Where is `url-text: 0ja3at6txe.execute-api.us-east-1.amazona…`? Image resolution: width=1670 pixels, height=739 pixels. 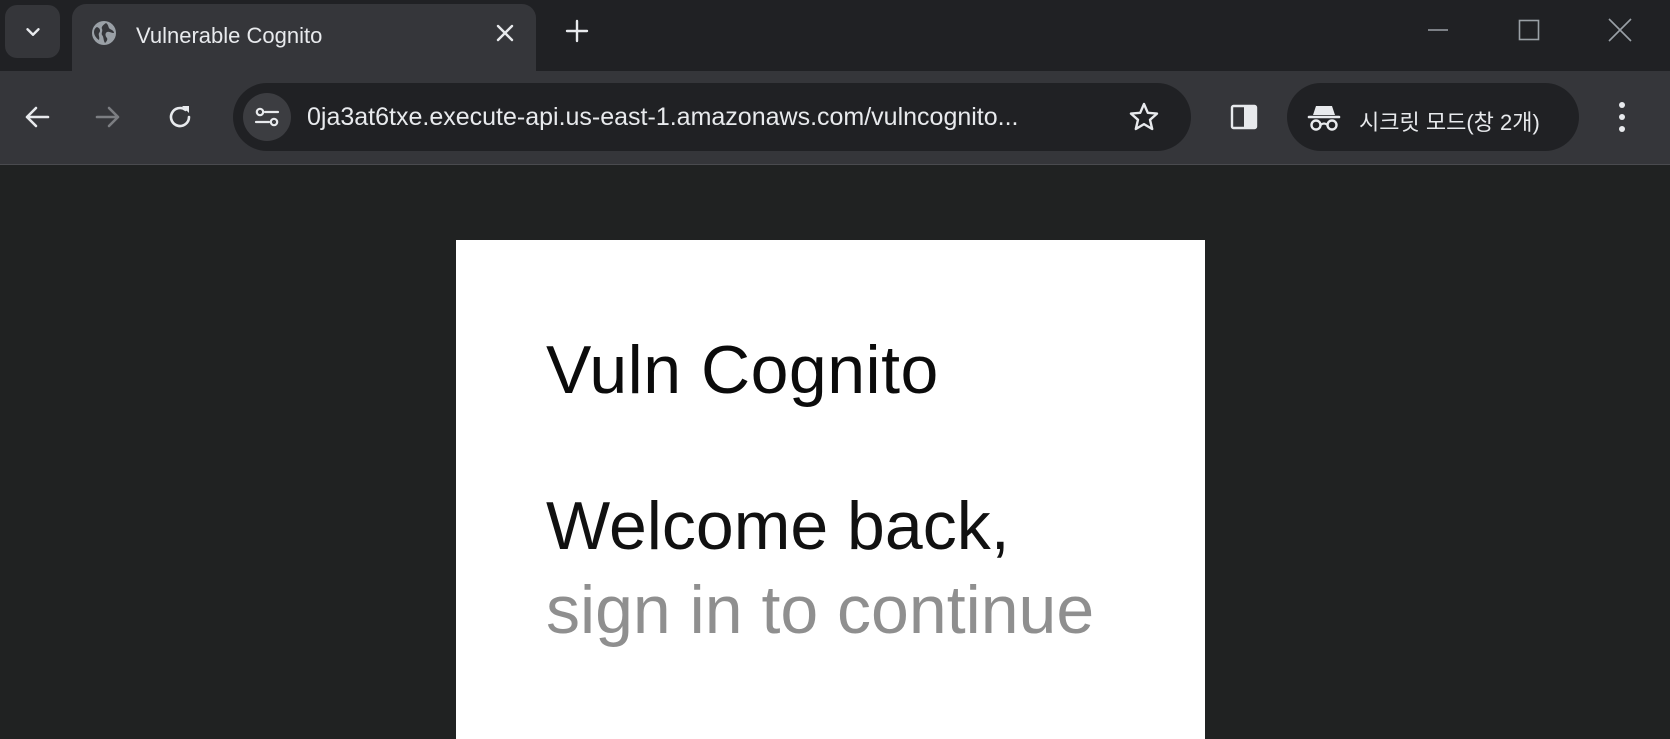
url-text: 0ja3at6txe.execute-api.us-east-1.amazona… is located at coordinates (707, 117).